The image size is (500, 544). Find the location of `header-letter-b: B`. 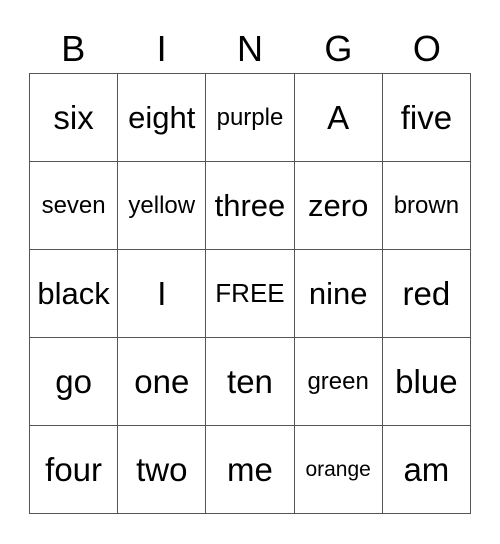

header-letter-b: B is located at coordinates (73, 48).